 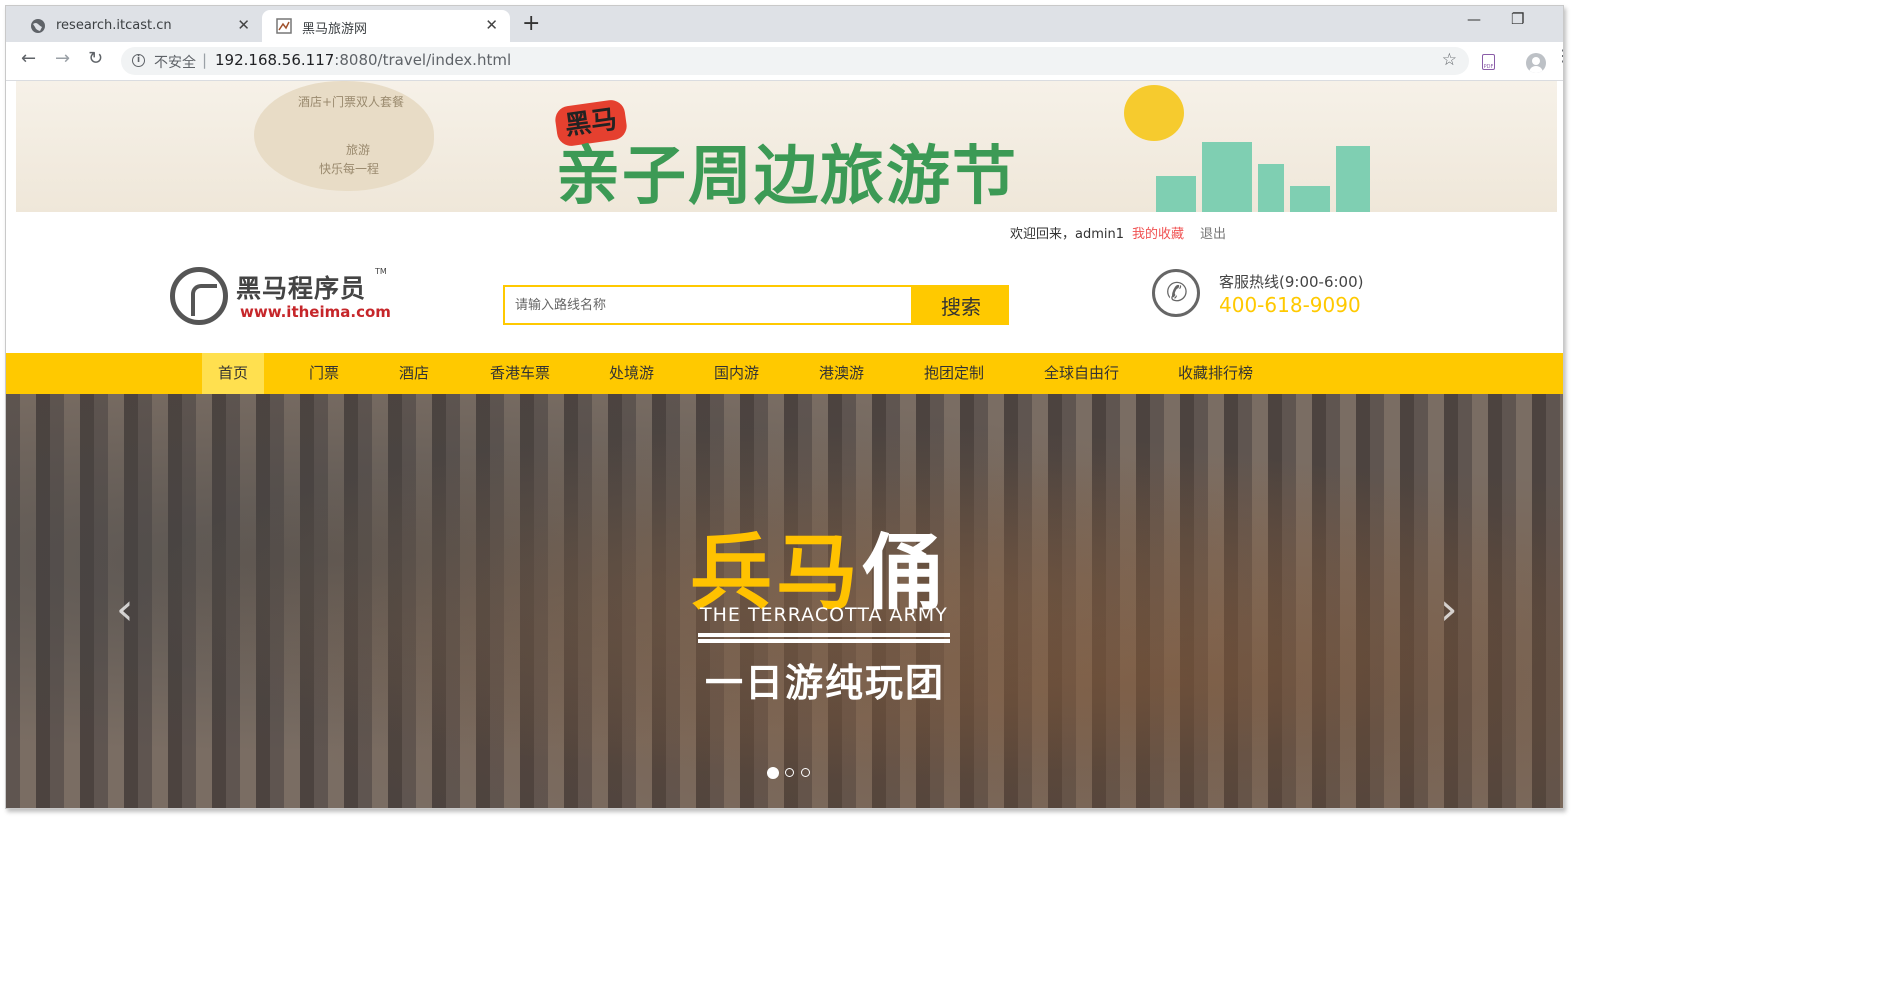 I want to click on site-logo: 黑马程序员 TM www.itheima.com, so click(x=280, y=298).